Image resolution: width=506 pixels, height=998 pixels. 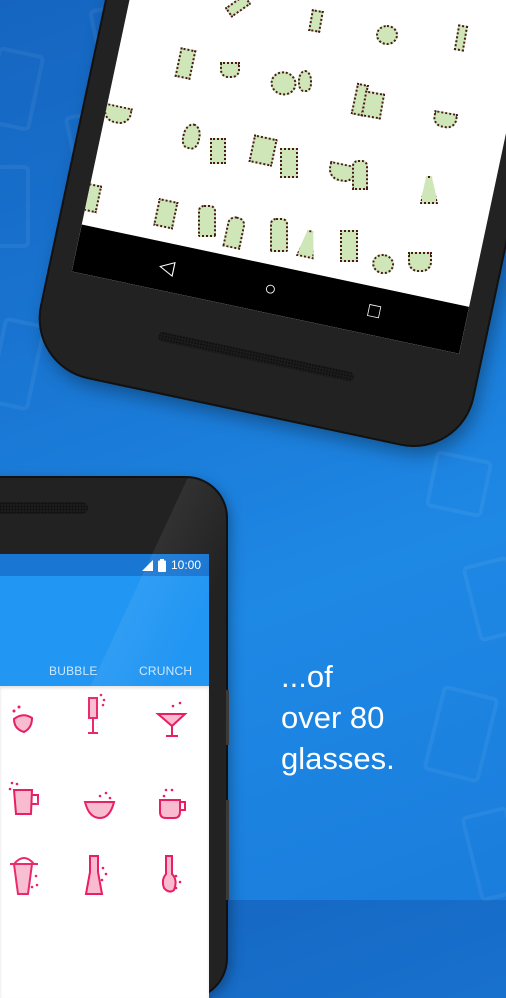 What do you see at coordinates (73, 671) in the screenshot?
I see `tab-bubble: BUBBLE` at bounding box center [73, 671].